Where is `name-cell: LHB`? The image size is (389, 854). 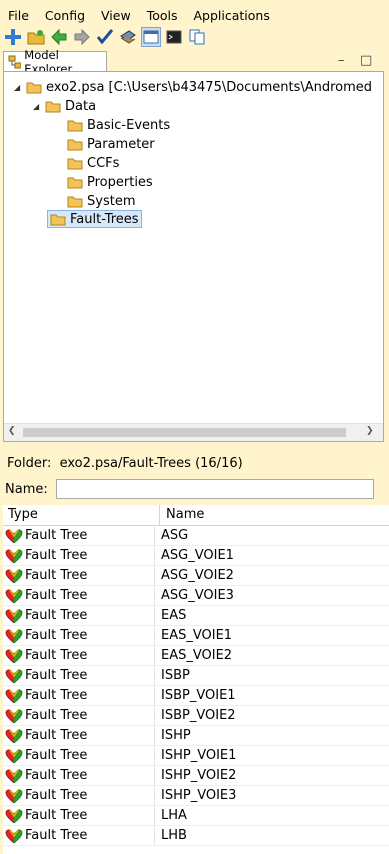 name-cell: LHB is located at coordinates (174, 835).